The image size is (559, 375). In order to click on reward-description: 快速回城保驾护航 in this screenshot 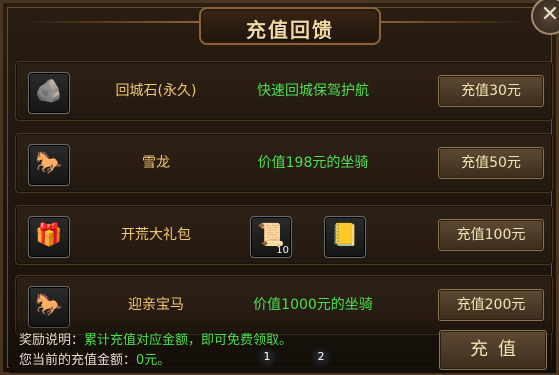, I will do `click(313, 91)`.